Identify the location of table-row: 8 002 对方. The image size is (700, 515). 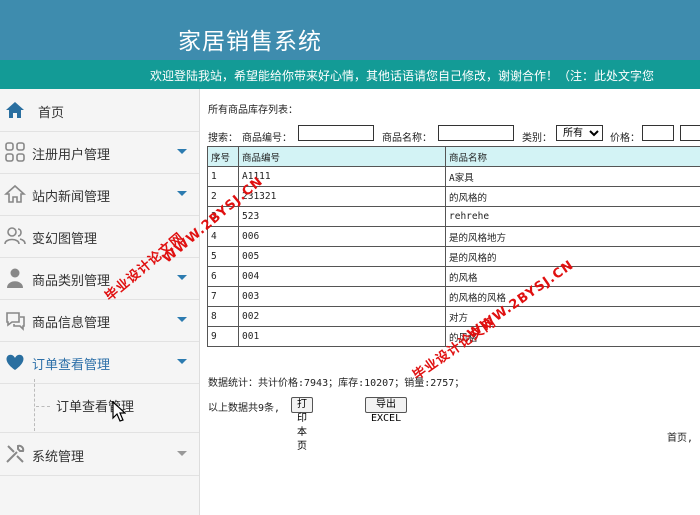
(453, 316).